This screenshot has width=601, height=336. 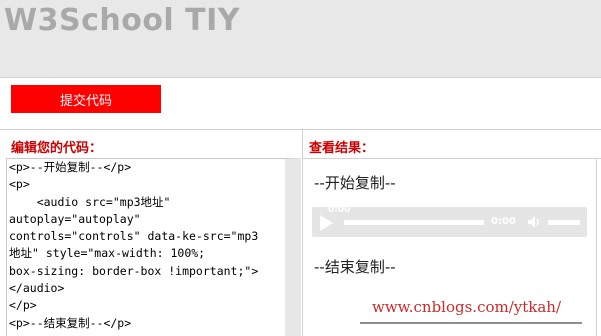 What do you see at coordinates (293, 208) in the screenshot?
I see `editor-scrollbar-thumb` at bounding box center [293, 208].